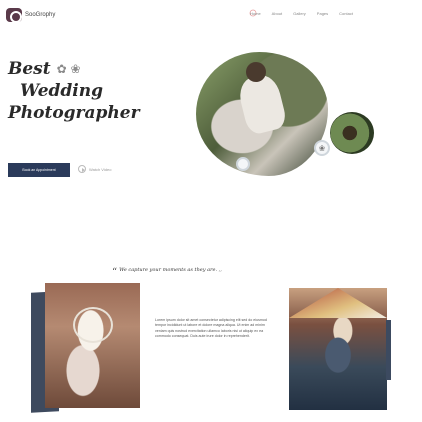 Image resolution: width=422 pixels, height=422 pixels. I want to click on watch-video-label: Watch Video, so click(100, 169).